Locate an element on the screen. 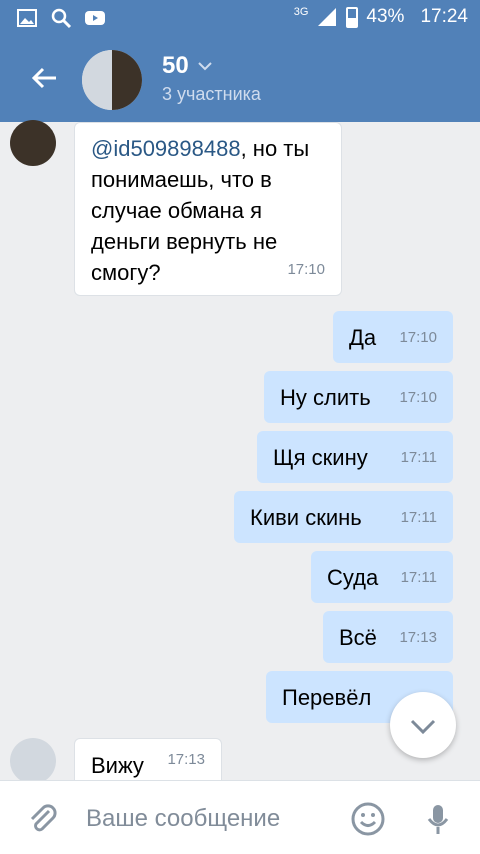 This screenshot has width=480, height=854. signal-icon is located at coordinates (327, 17).